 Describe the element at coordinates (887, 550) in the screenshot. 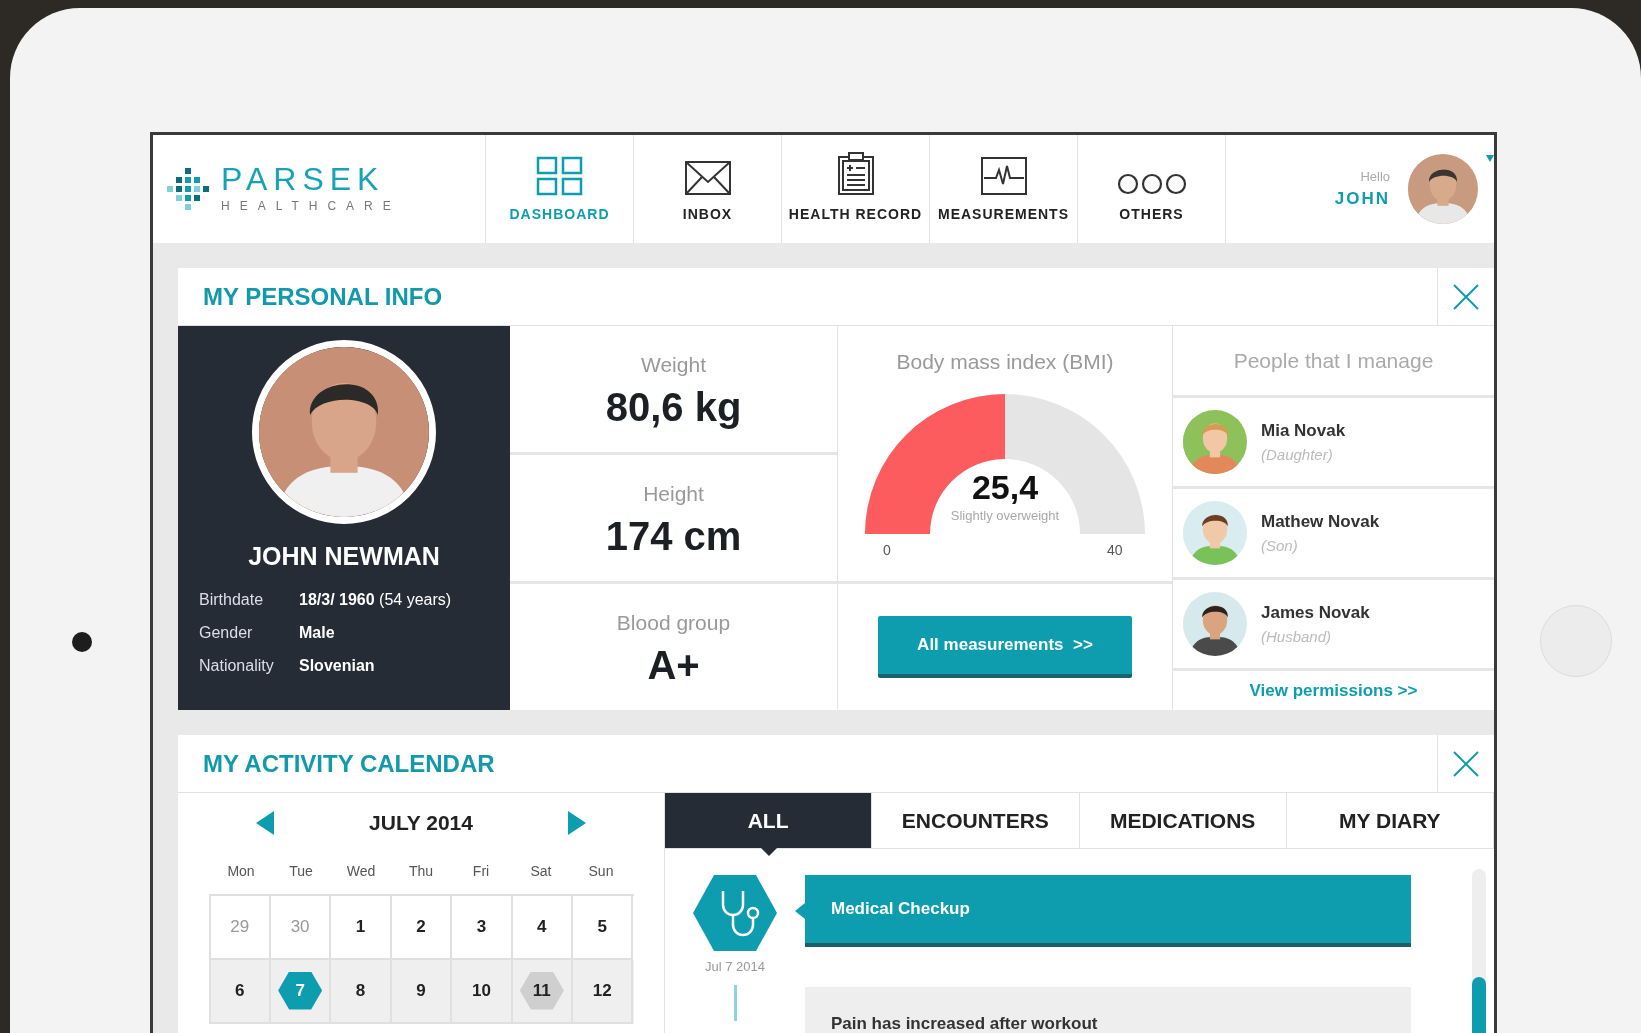

I see `gauge-min: 0` at that location.